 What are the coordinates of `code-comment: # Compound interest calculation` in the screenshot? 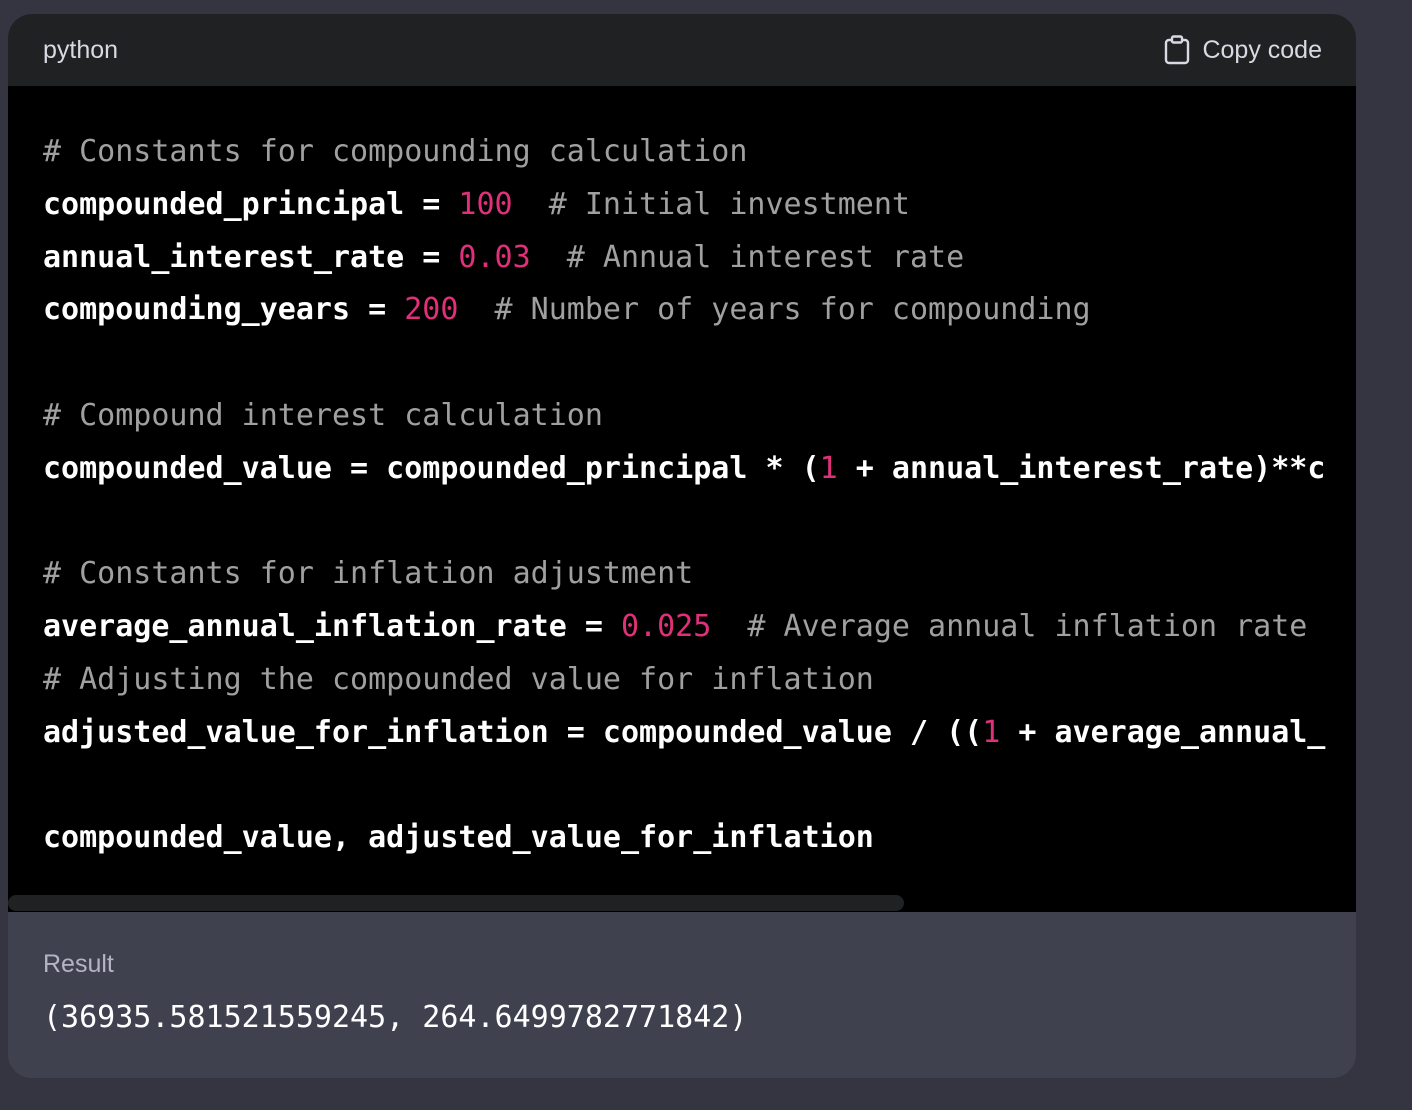 It's located at (323, 415).